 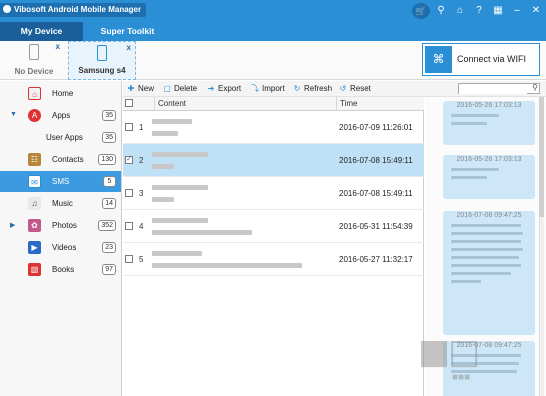 I want to click on row-time: 2016-07-09 11:26:01, so click(x=376, y=127).